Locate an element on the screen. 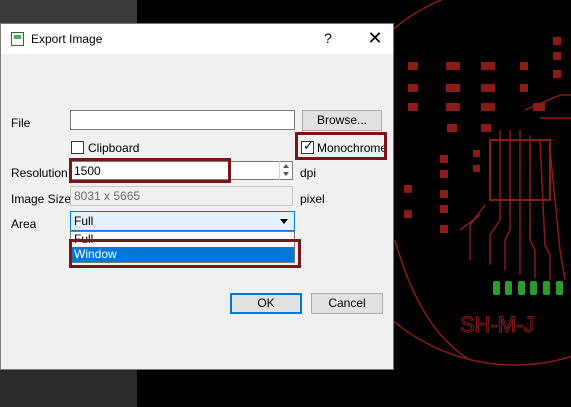 The height and width of the screenshot is (407, 571). resolution-highlight-box is located at coordinates (150, 170).